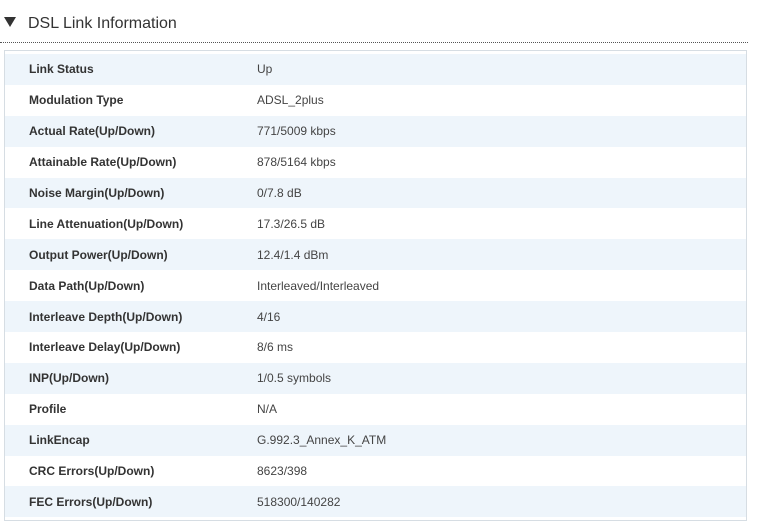 The height and width of the screenshot is (530, 759). I want to click on row-label: Attainable Rate(Up/Down), so click(131, 162).